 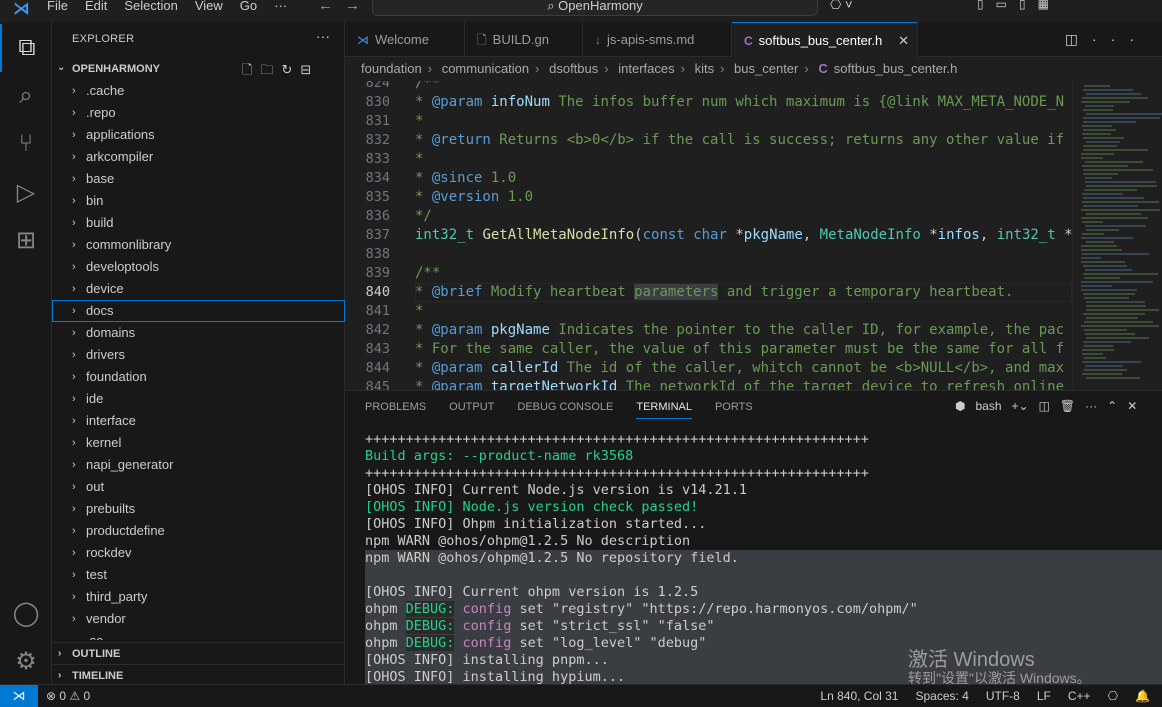 What do you see at coordinates (290, 69) in the screenshot?
I see `refresh-icon: ↻` at bounding box center [290, 69].